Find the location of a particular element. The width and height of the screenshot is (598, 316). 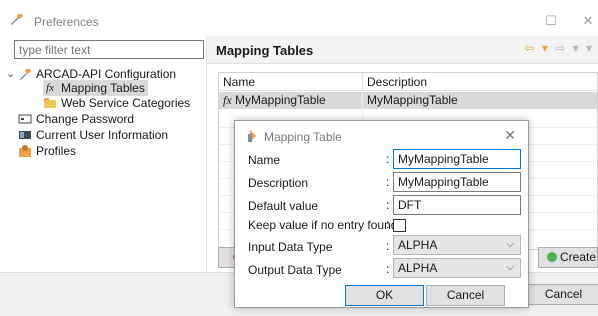

window-title: Preferences is located at coordinates (66, 22).